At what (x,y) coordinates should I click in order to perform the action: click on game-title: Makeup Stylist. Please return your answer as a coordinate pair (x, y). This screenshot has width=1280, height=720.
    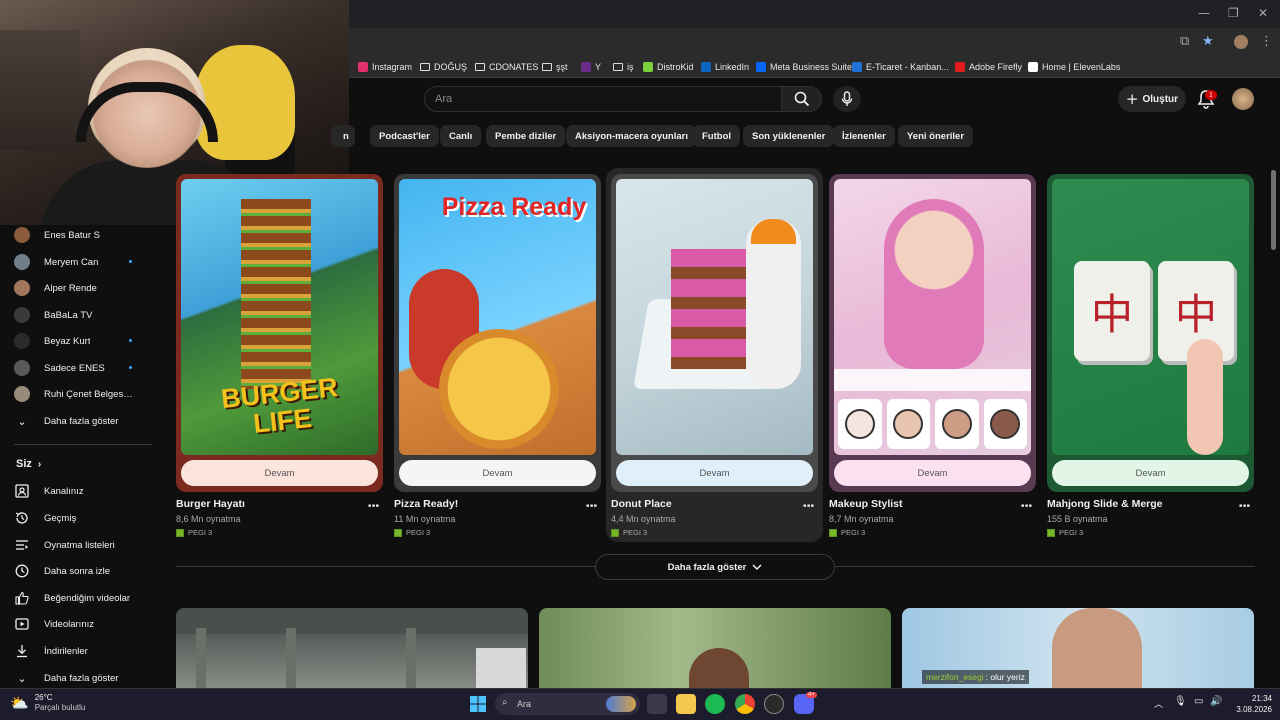
    Looking at the image, I should click on (932, 504).